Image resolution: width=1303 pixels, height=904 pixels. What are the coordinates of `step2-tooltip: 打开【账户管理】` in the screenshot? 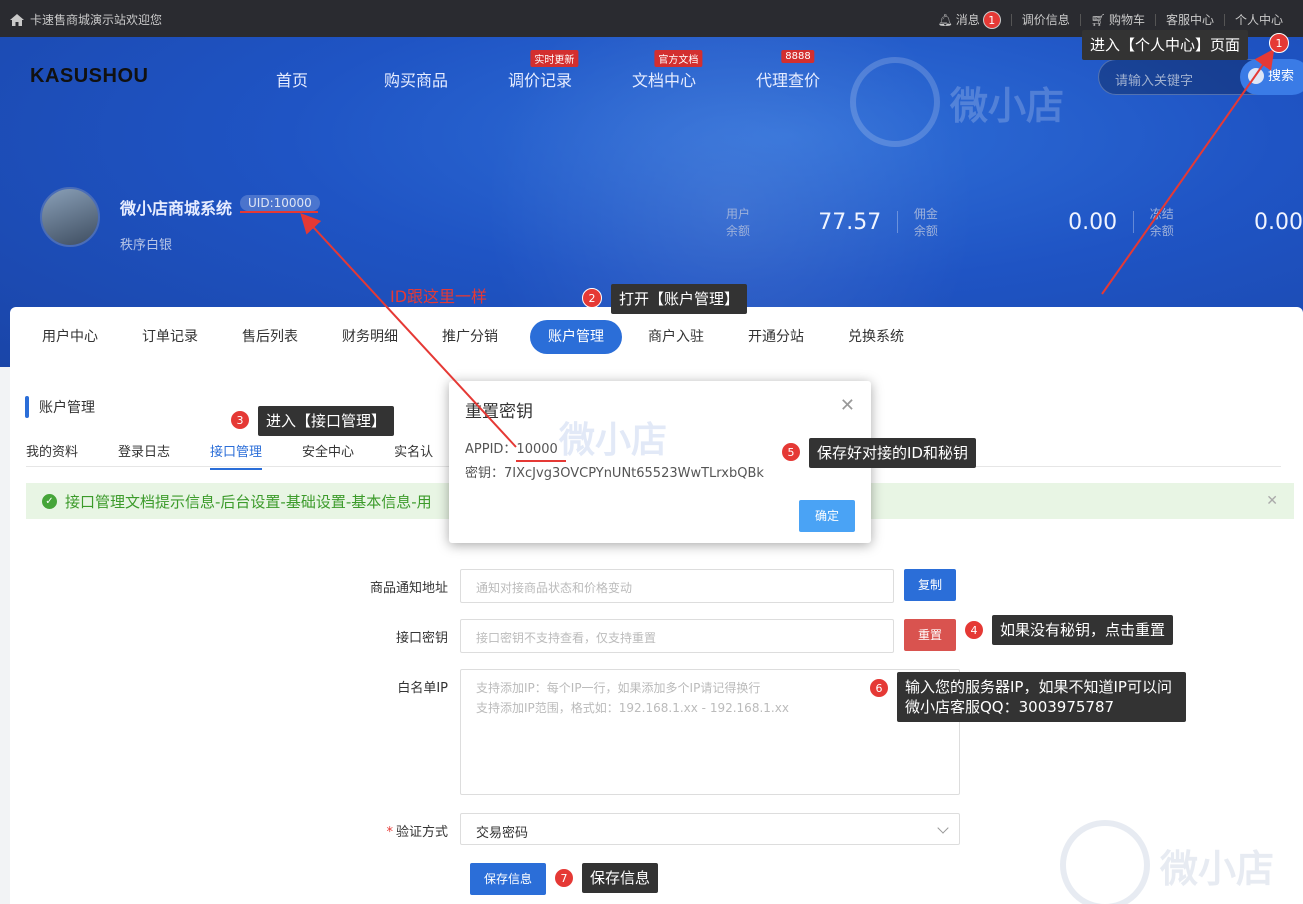 It's located at (679, 299).